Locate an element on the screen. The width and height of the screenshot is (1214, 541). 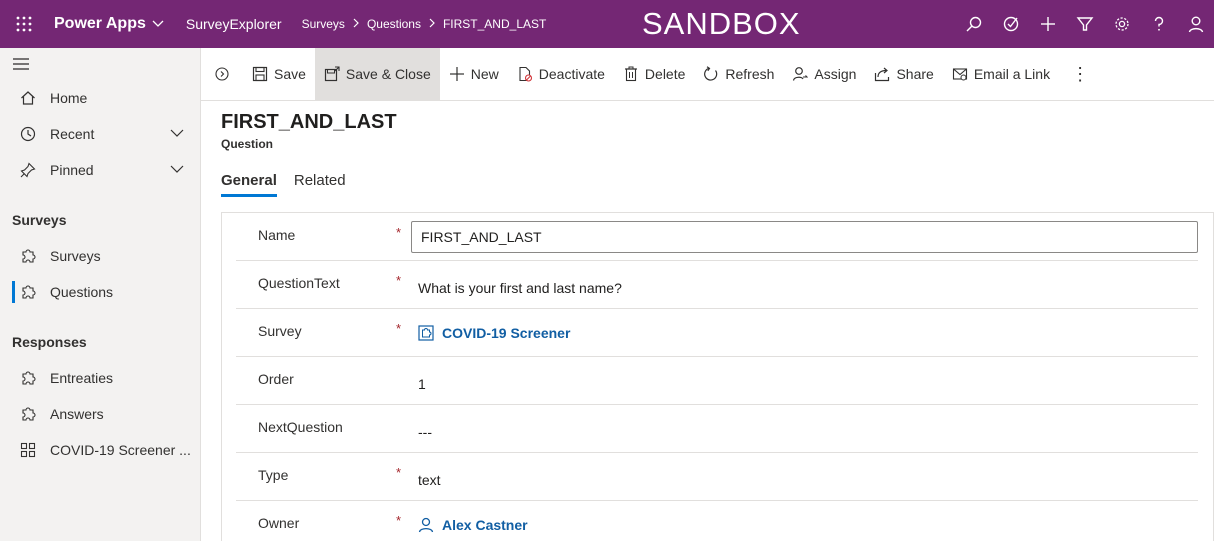
field-type-row: Type * text is located at coordinates (717, 477).